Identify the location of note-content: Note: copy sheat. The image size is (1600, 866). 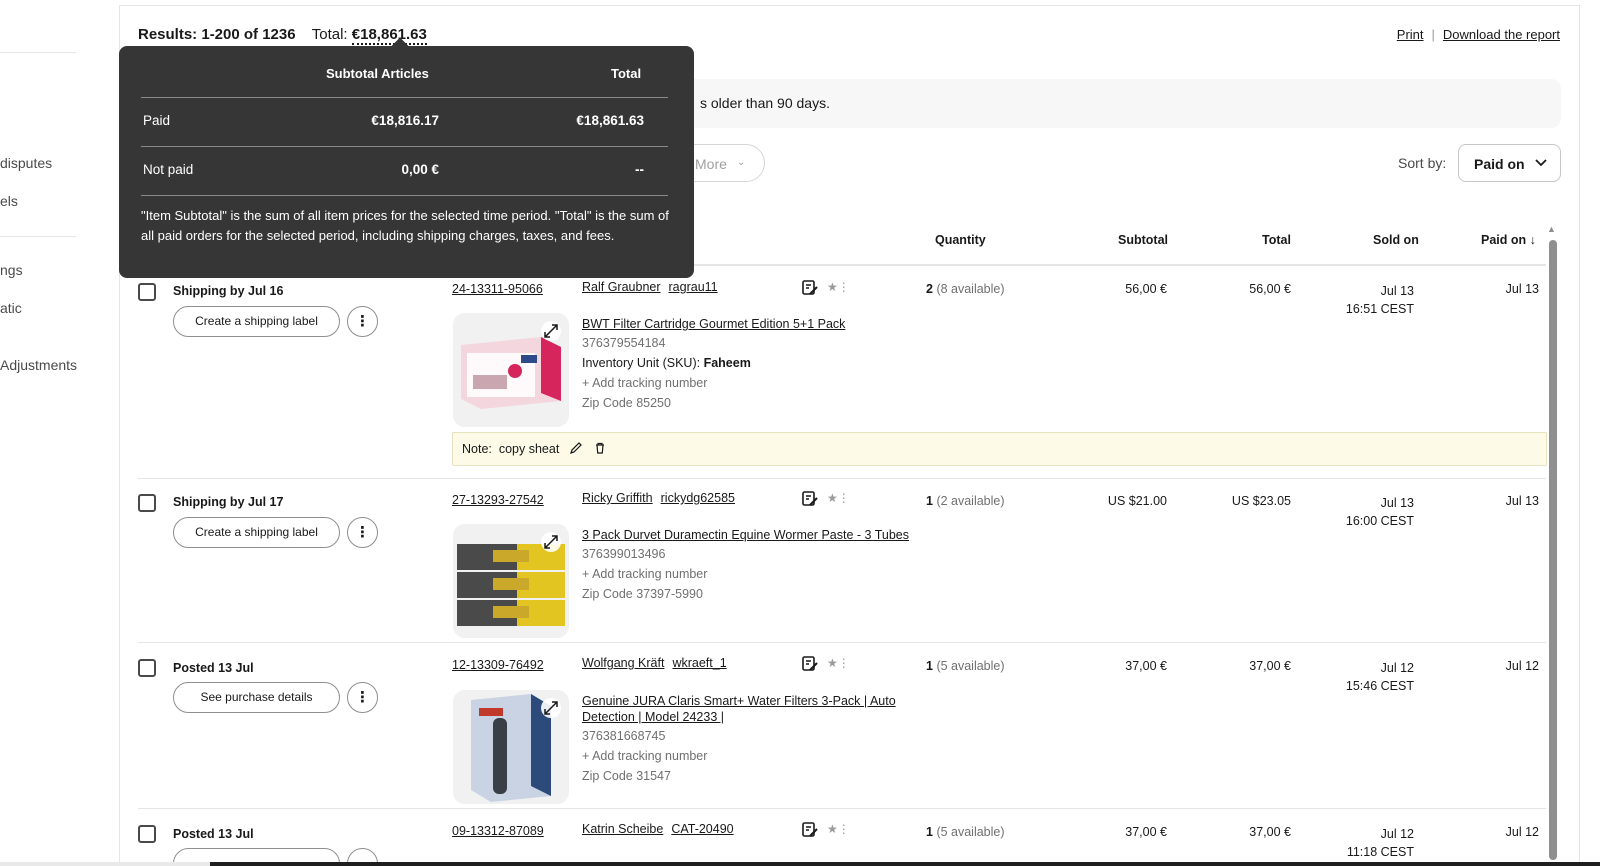
(510, 449).